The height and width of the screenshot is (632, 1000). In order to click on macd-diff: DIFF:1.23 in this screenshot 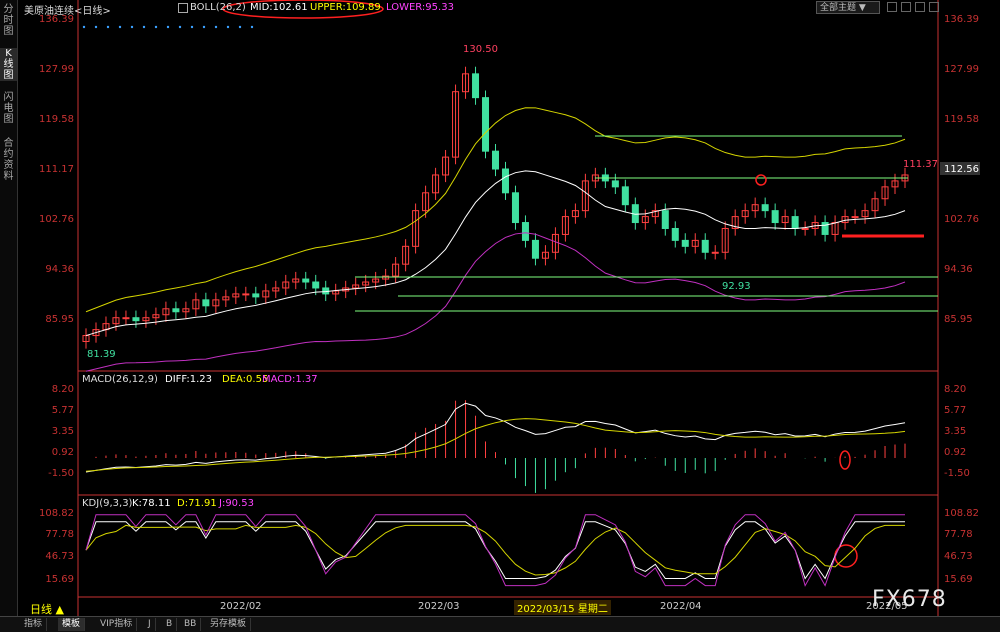, I will do `click(189, 379)`.